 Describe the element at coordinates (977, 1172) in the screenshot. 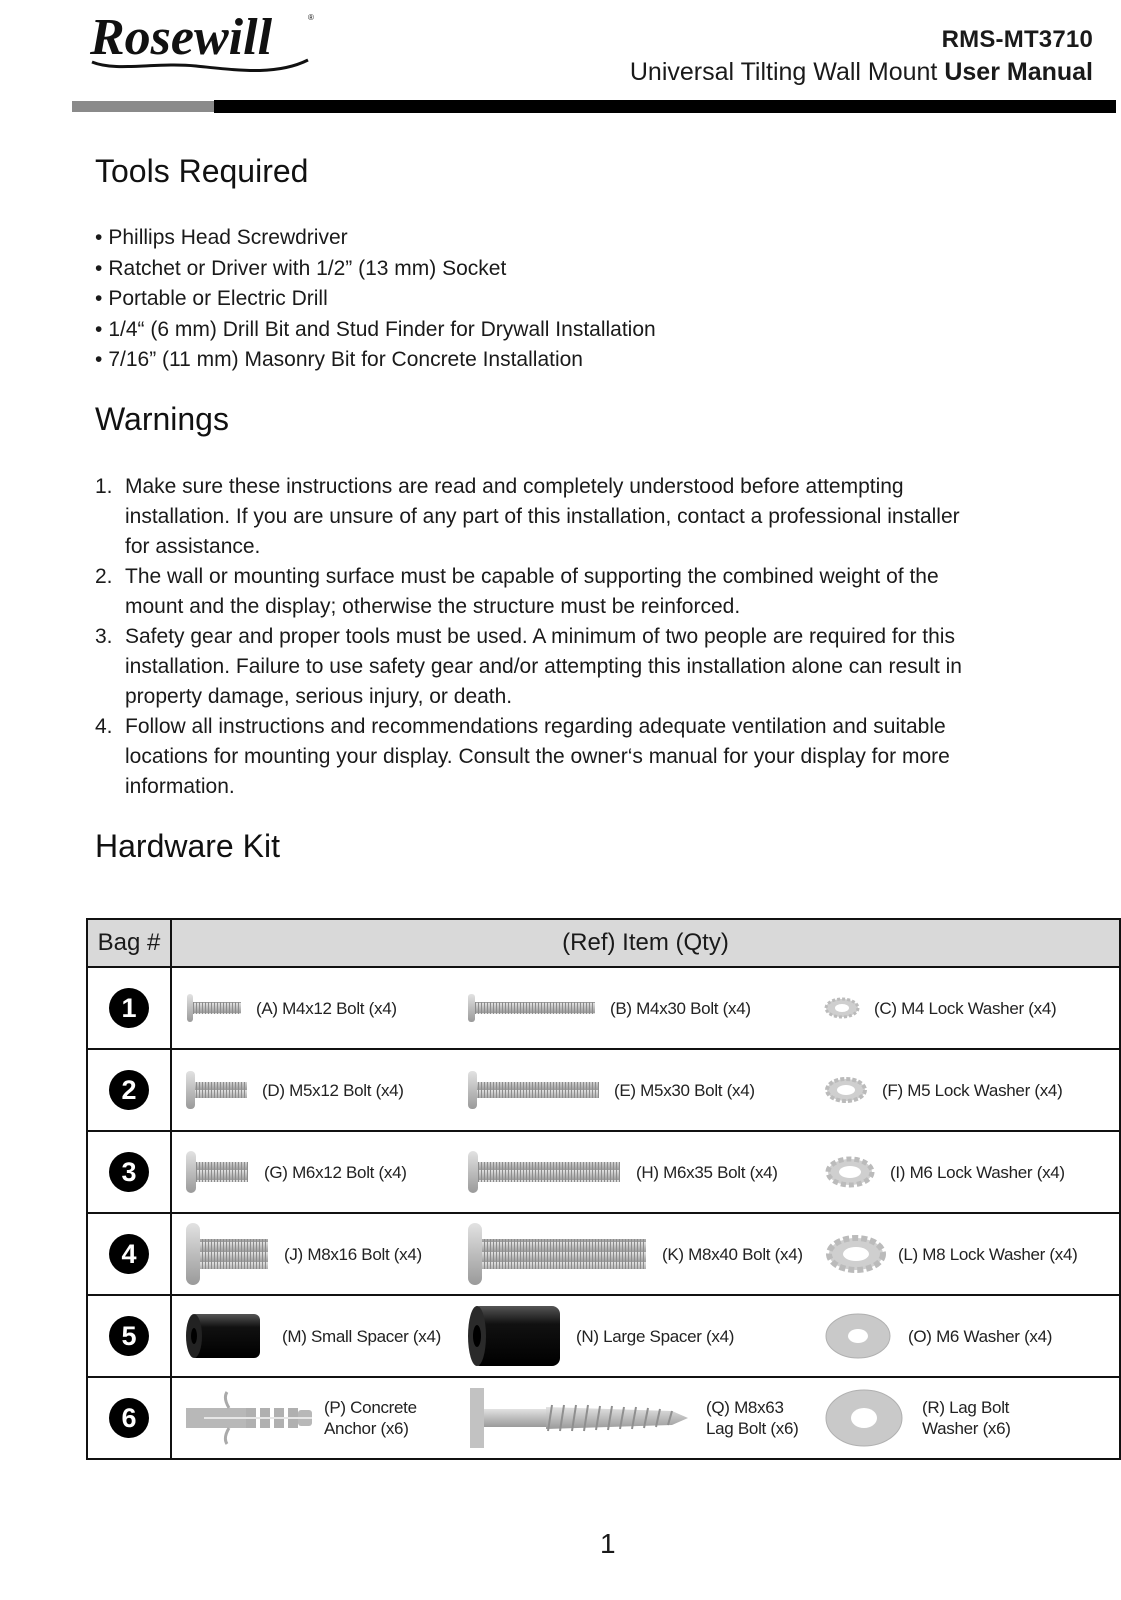

I see `item-label: (I) M6 Lock Washer (x4)` at that location.